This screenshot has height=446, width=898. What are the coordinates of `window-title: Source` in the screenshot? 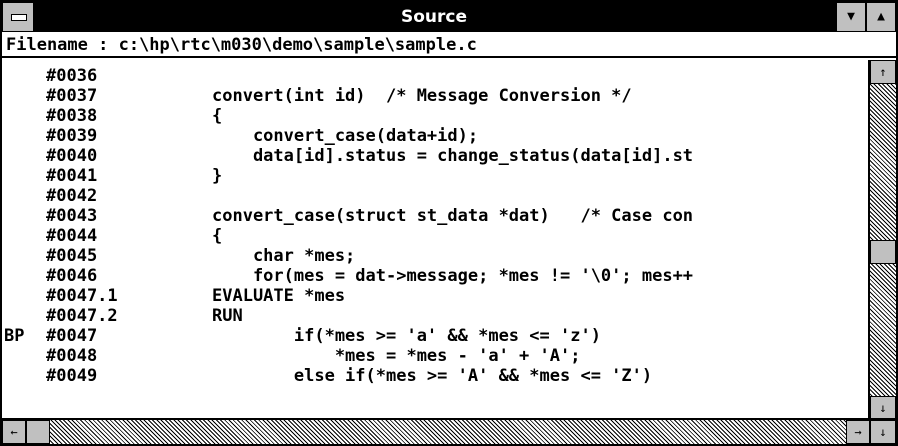 It's located at (434, 17).